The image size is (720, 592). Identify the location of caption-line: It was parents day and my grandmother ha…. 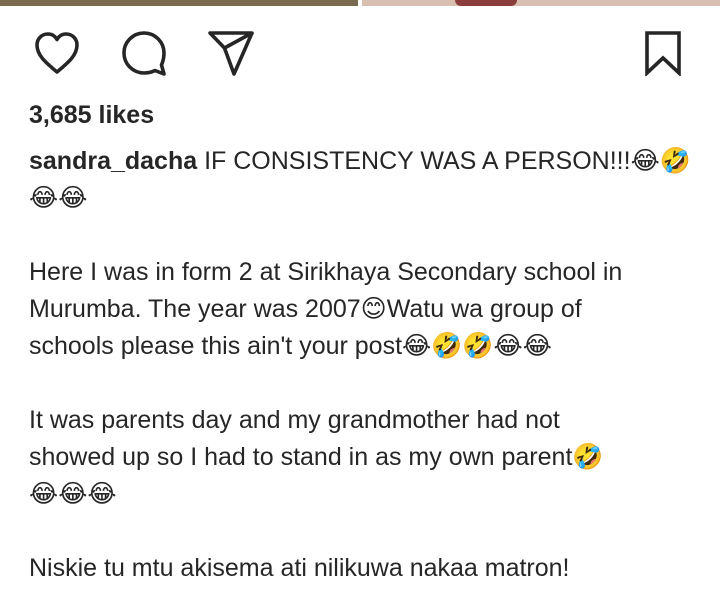
(294, 420).